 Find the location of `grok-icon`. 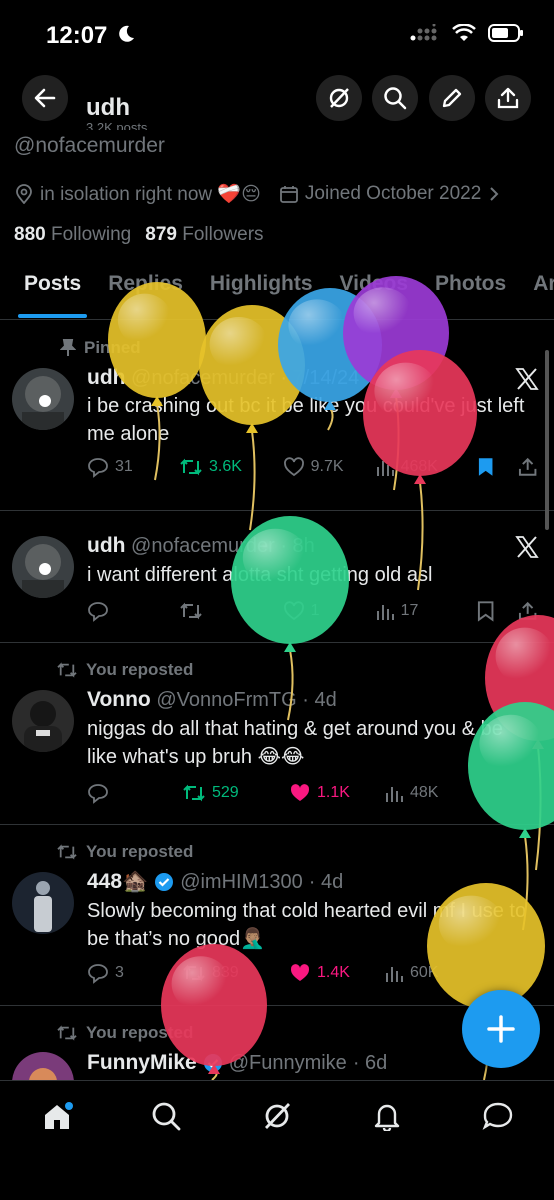

grok-icon is located at coordinates (339, 98).